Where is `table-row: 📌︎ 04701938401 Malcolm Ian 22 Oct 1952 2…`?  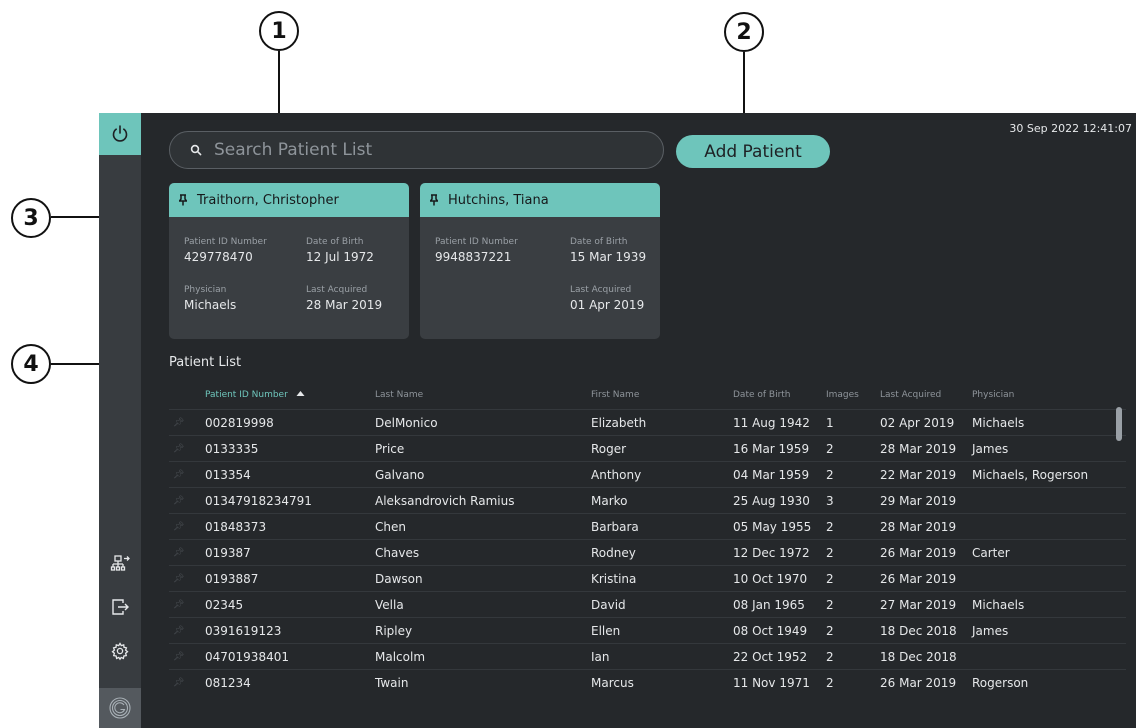 table-row: 📌︎ 04701938401 Malcolm Ian 22 Oct 1952 2… is located at coordinates (647, 656).